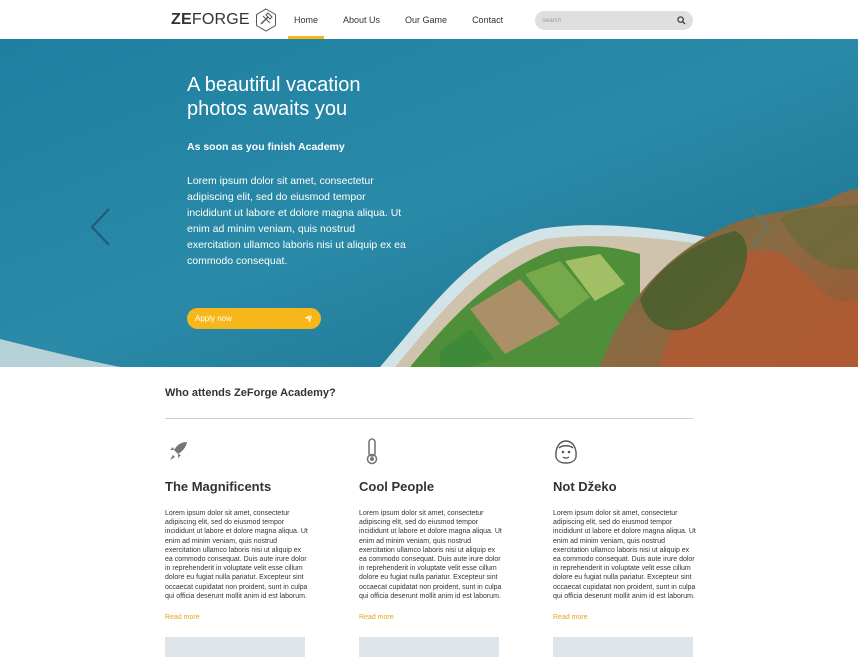 This screenshot has width=858, height=657. Describe the element at coordinates (266, 147) in the screenshot. I see `hero-subtitle: As soon as you finish Academy` at that location.